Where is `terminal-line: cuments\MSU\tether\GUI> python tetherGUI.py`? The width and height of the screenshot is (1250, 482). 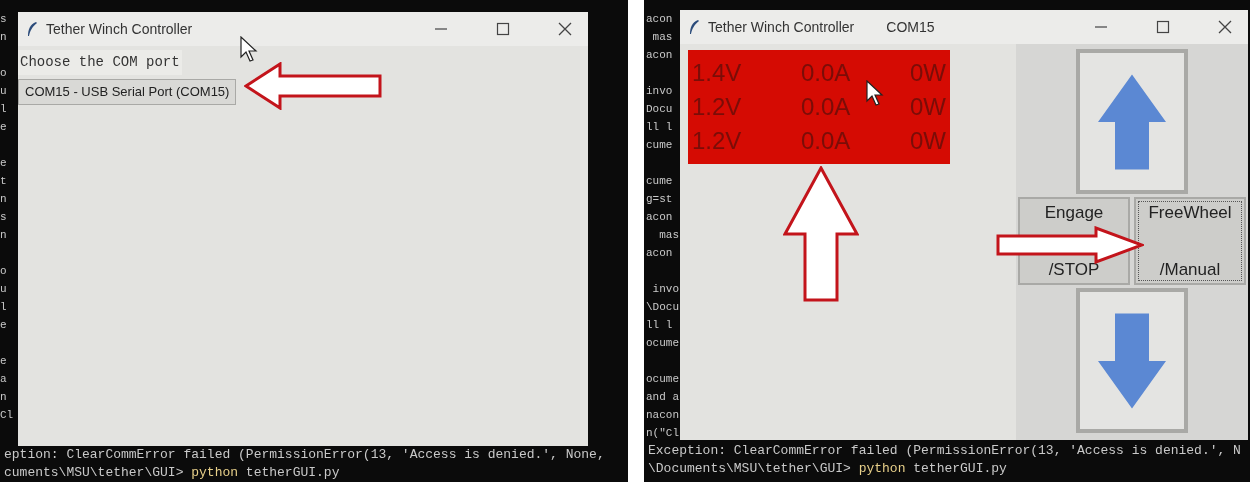 terminal-line: cuments\MSU\tether\GUI> python tetherGUI.py is located at coordinates (172, 473).